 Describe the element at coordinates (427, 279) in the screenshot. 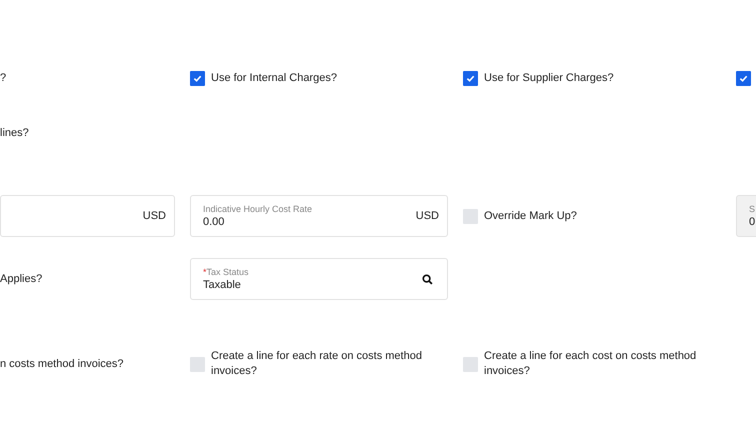

I see `search-icon` at that location.